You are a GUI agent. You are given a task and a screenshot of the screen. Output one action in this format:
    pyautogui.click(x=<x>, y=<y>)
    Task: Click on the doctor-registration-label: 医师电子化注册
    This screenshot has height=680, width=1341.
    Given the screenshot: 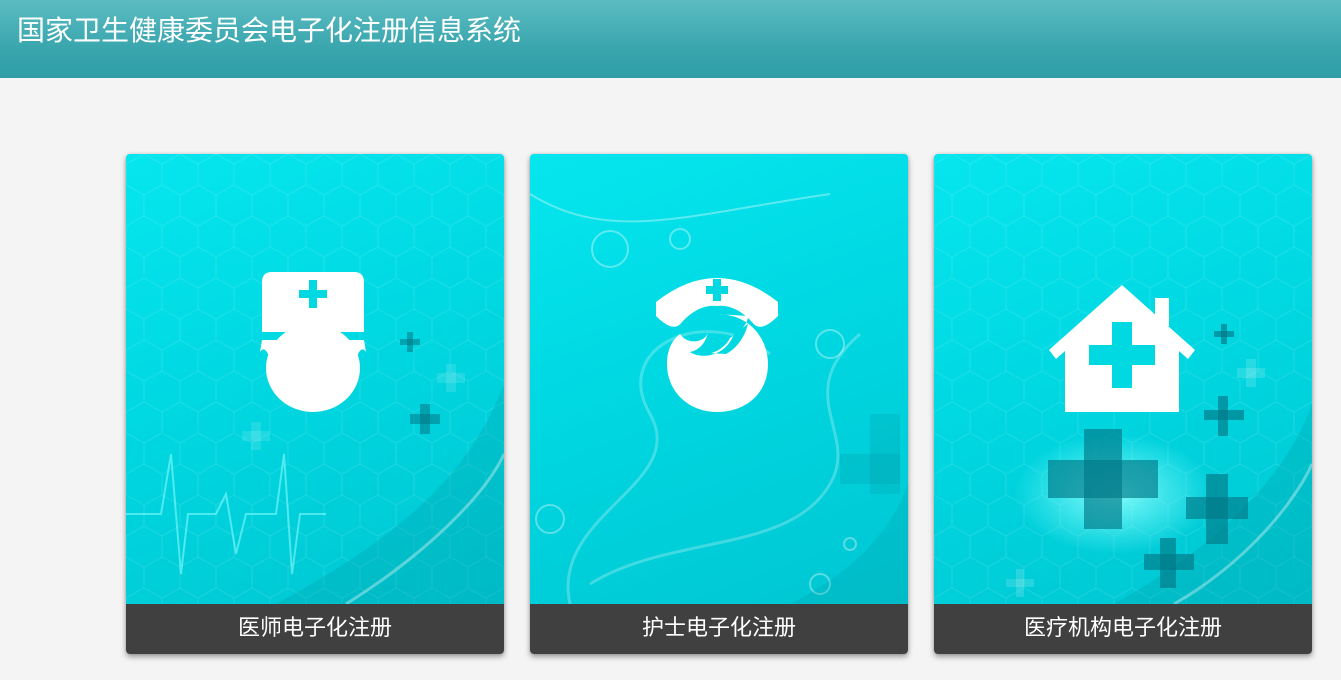 What is the action you would take?
    pyautogui.click(x=315, y=629)
    